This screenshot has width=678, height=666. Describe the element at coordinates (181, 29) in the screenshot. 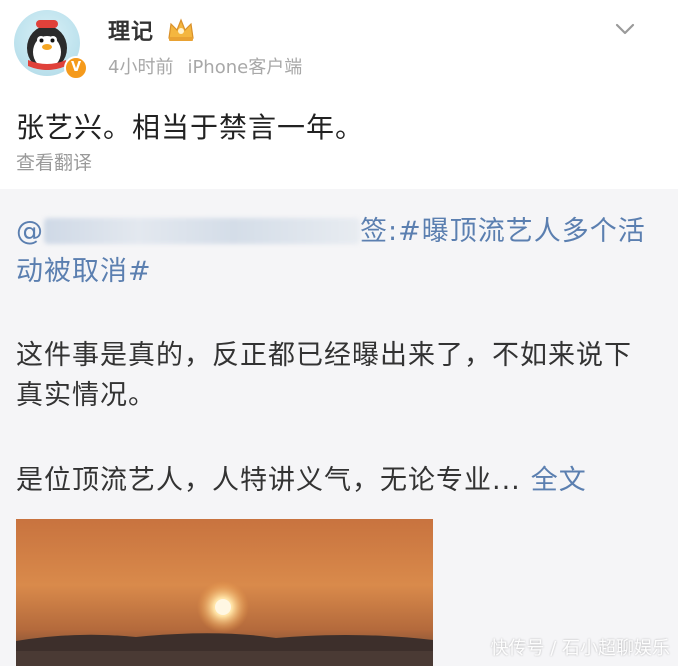

I see `vip-crown-icon` at that location.